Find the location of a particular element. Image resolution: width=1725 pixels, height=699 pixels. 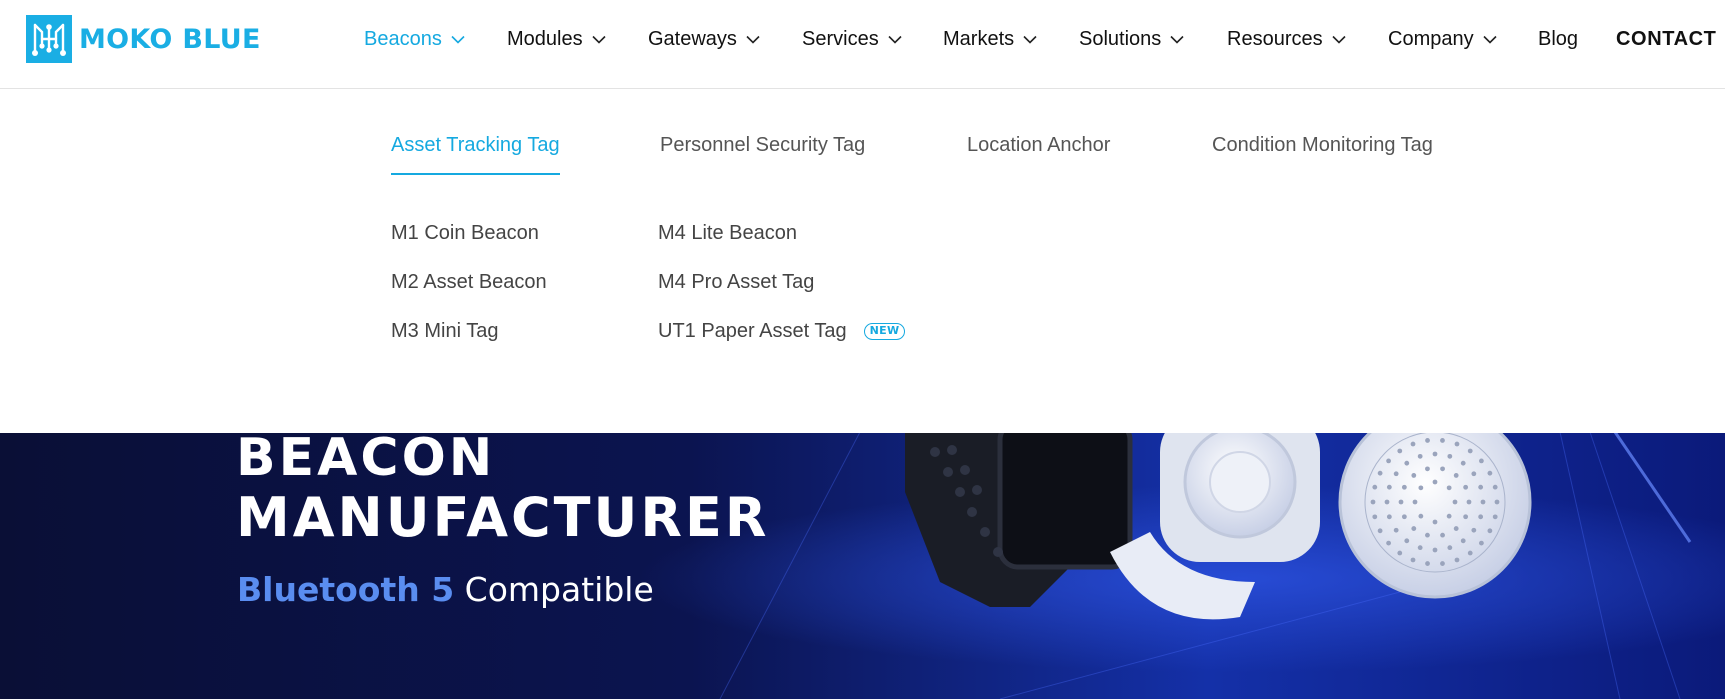

nav-label: Beacons is located at coordinates (403, 38).